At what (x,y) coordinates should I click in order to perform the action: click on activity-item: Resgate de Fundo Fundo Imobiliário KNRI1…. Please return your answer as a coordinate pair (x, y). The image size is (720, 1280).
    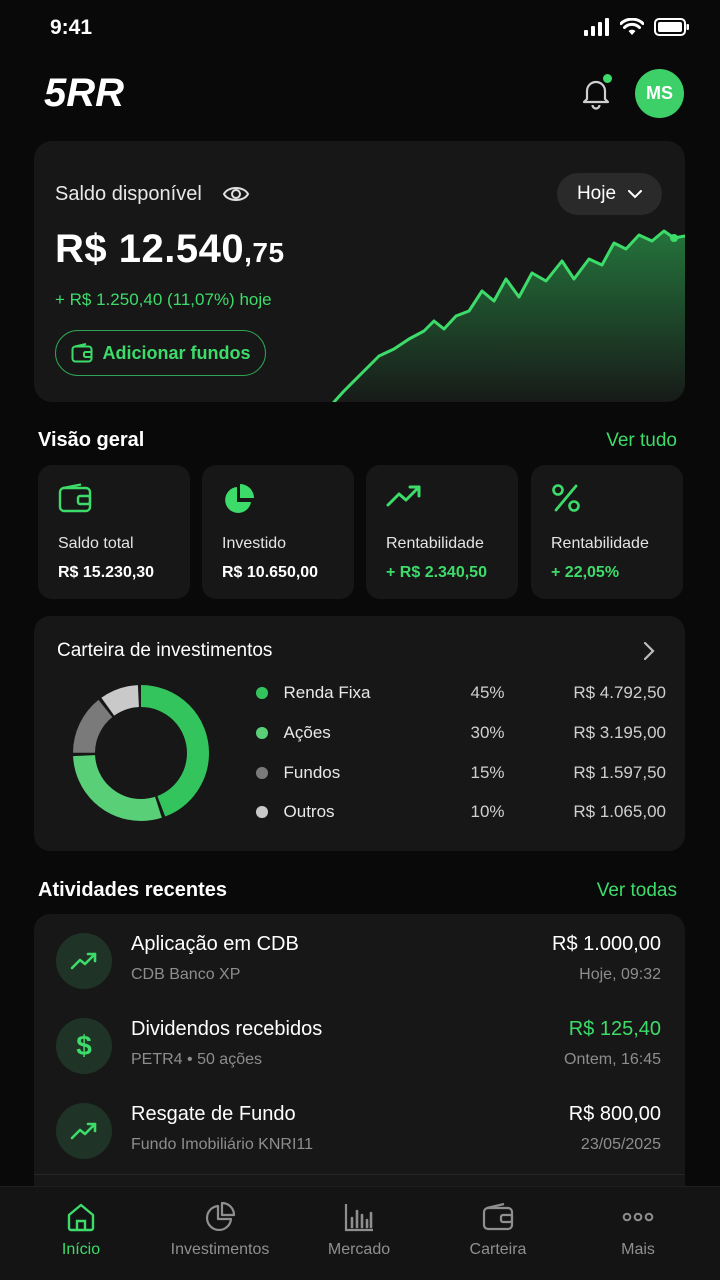
    Looking at the image, I should click on (359, 1126).